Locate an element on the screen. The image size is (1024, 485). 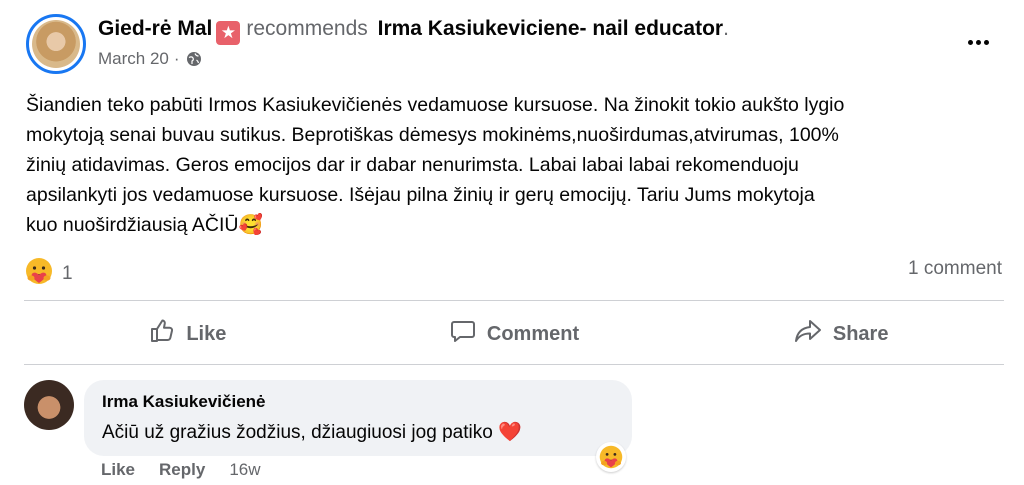
reactions-summary: 1 is located at coordinates (48, 274).